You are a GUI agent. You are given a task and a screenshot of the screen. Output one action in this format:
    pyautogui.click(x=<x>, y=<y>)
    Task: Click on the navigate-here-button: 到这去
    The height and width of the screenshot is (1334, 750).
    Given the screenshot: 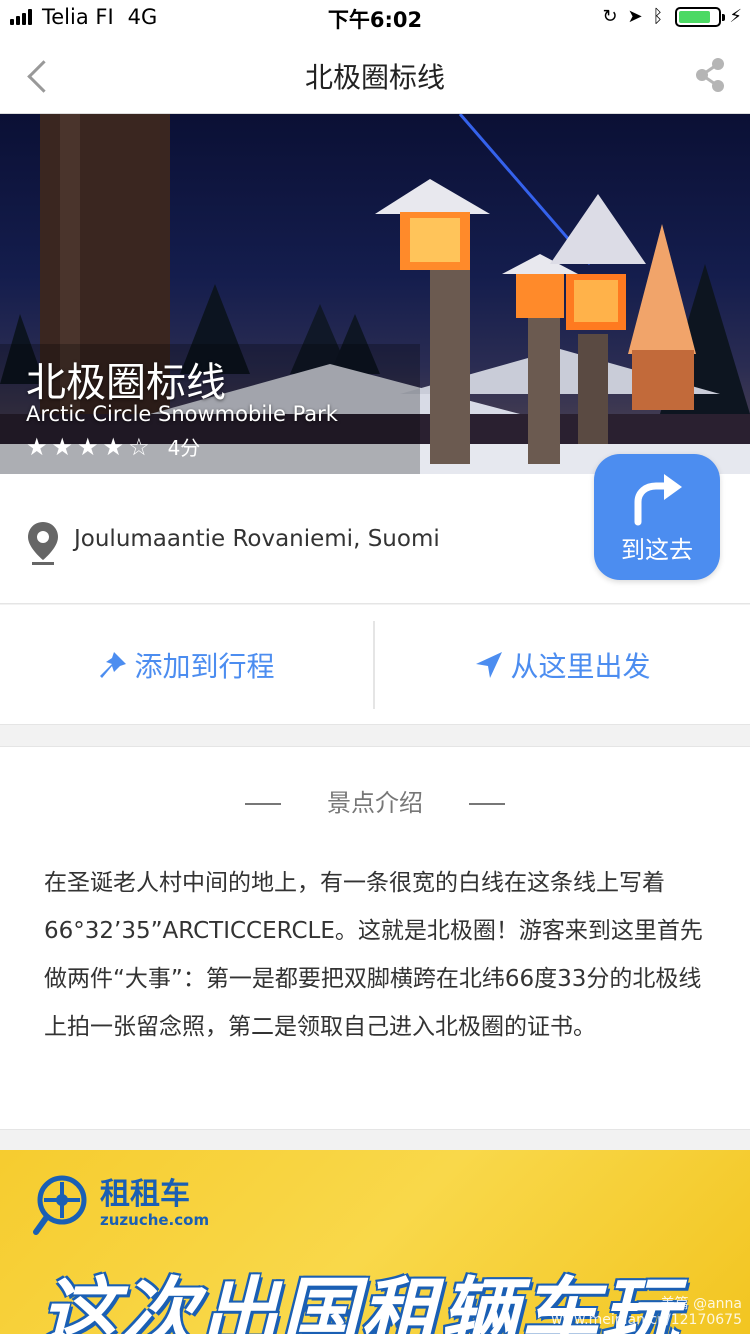 What is the action you would take?
    pyautogui.click(x=657, y=517)
    